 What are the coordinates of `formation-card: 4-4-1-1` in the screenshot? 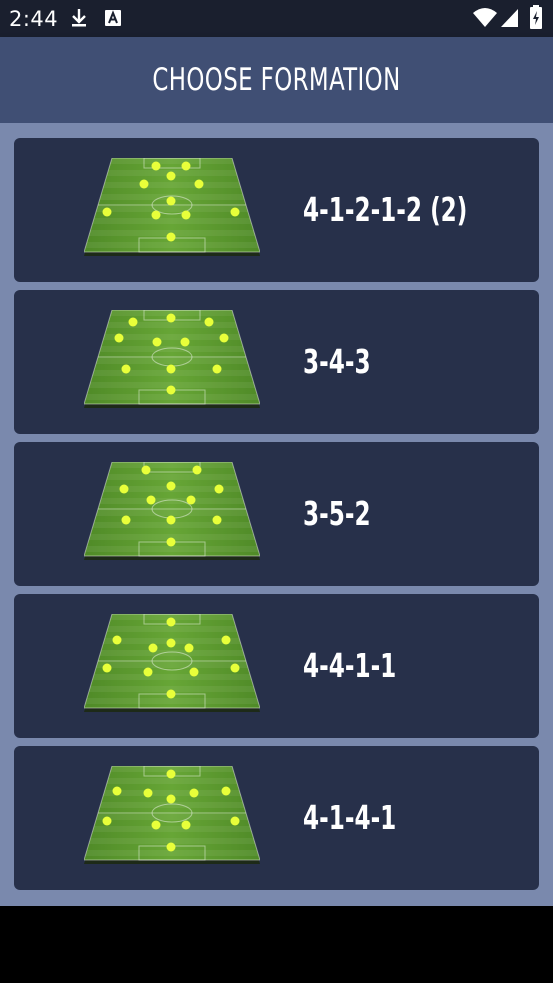 It's located at (276, 666).